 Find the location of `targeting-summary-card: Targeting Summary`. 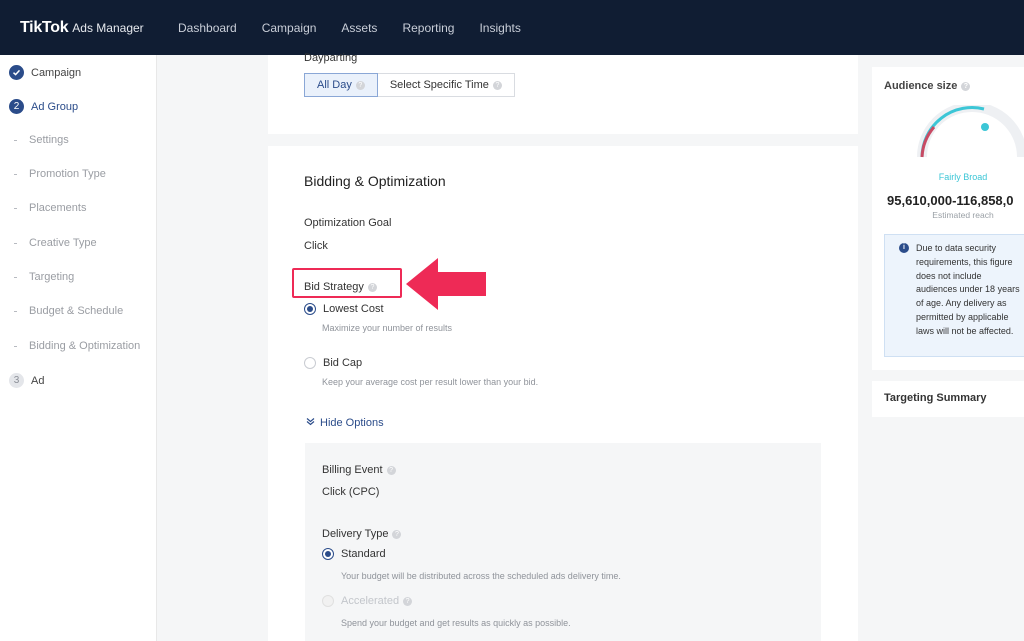

targeting-summary-card: Targeting Summary is located at coordinates (948, 399).